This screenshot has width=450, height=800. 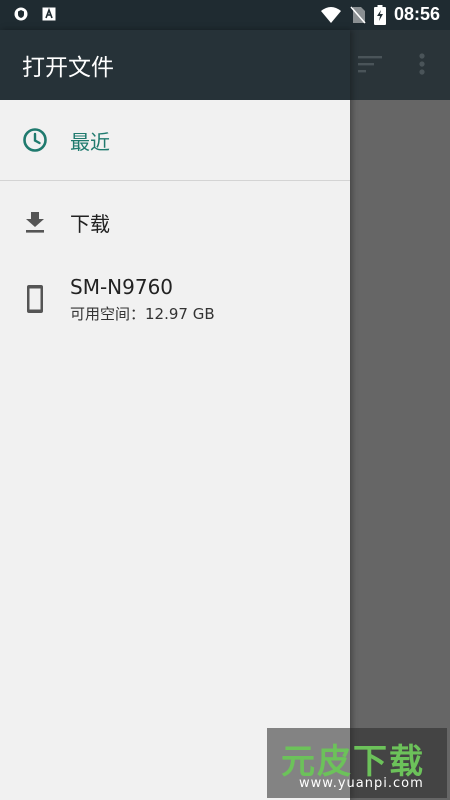 I want to click on watermark-url: www.yuanpi.com, so click(x=361, y=783).